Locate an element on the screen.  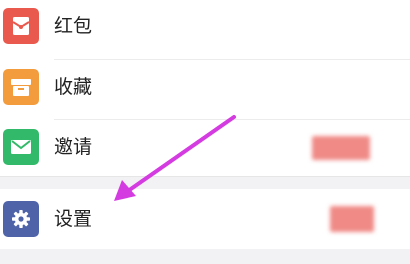
menu-item-label: 设置 is located at coordinates (73, 219).